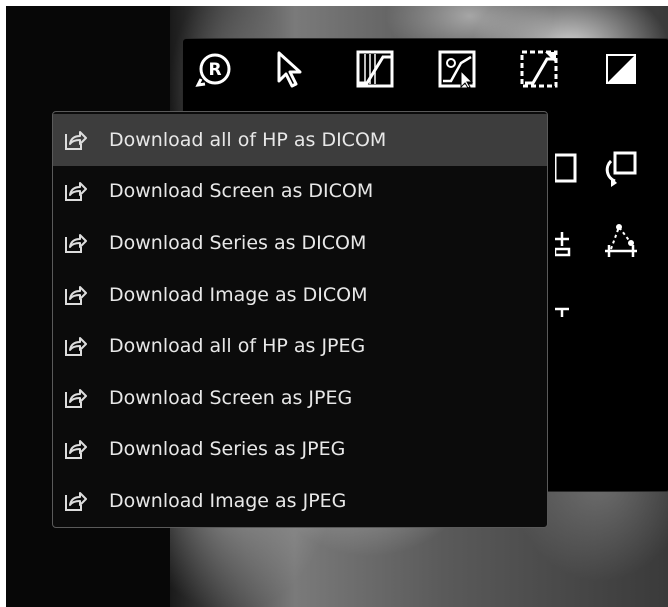 The height and width of the screenshot is (607, 668). What do you see at coordinates (575, 239) in the screenshot?
I see `measure-plus-icon` at bounding box center [575, 239].